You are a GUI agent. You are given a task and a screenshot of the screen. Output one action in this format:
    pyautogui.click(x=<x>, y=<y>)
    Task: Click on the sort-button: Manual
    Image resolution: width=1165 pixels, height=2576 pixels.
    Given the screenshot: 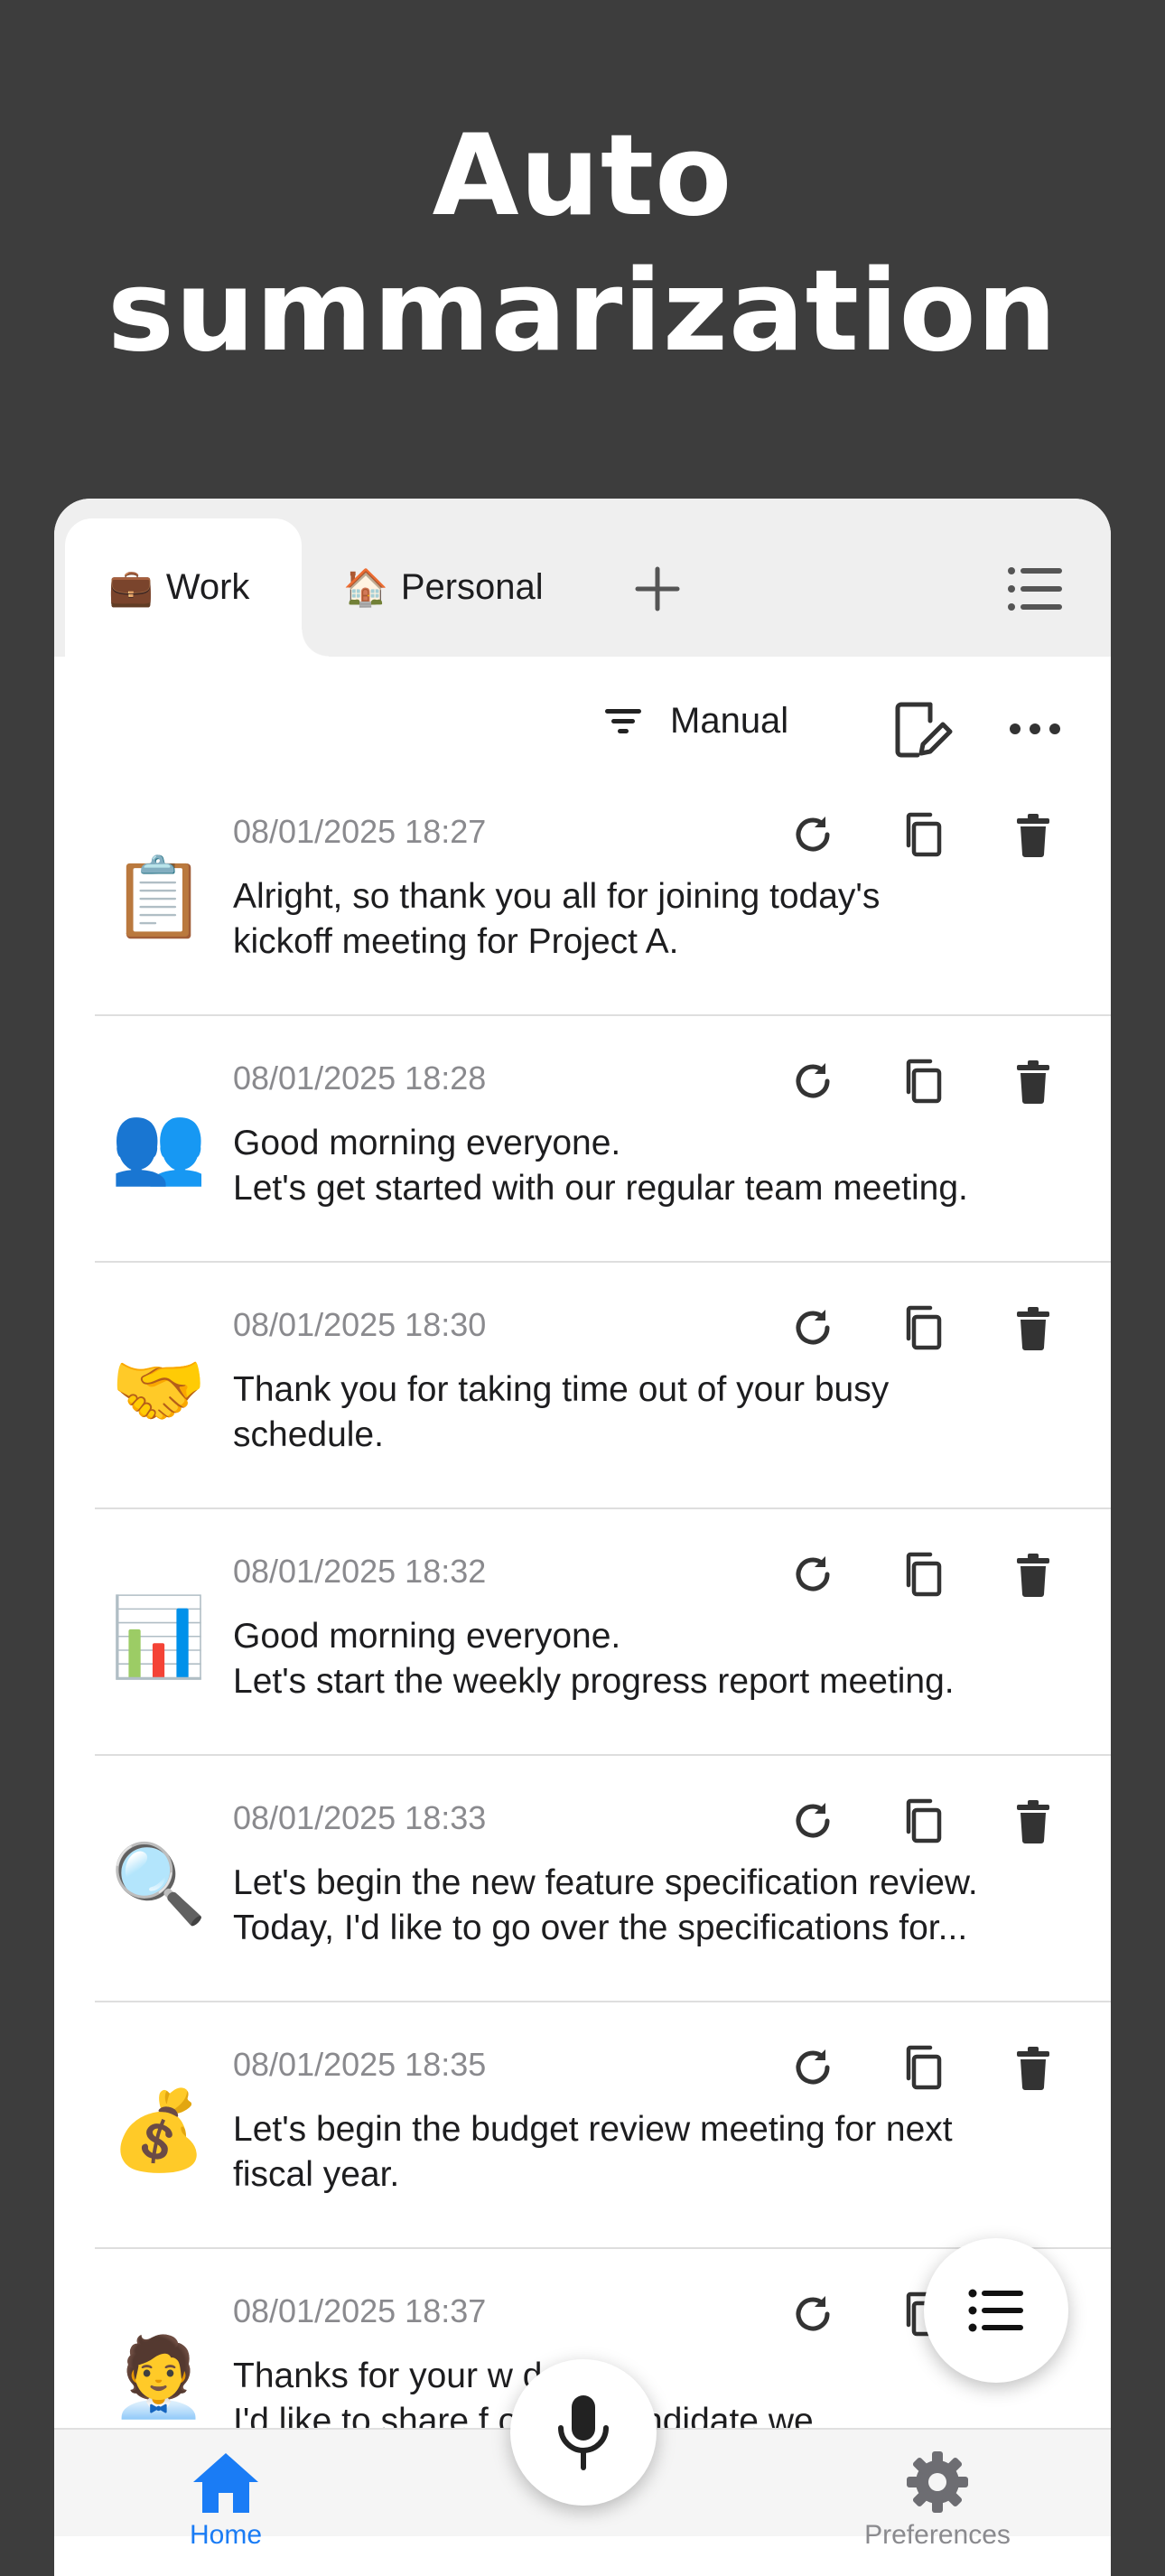 What is the action you would take?
    pyautogui.click(x=695, y=721)
    